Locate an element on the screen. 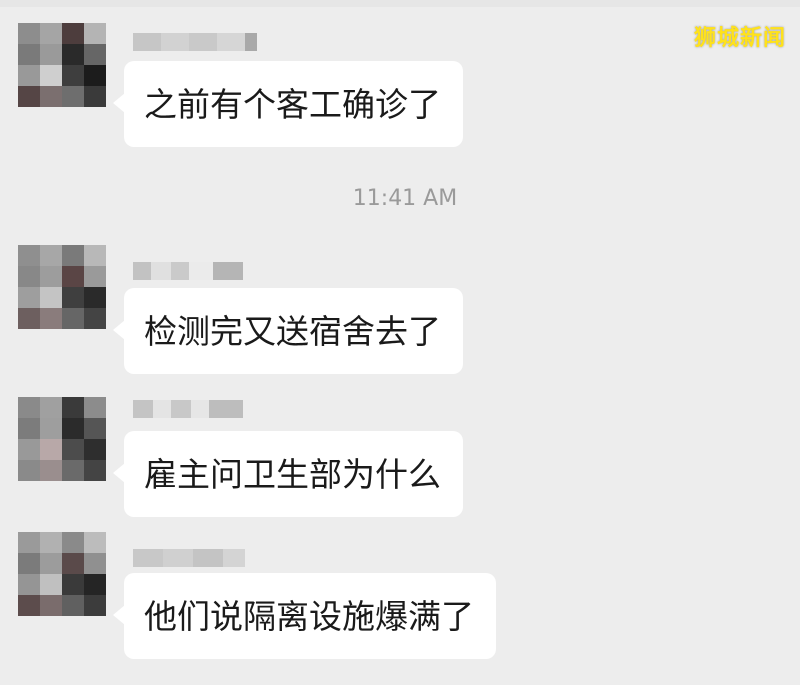 The height and width of the screenshot is (685, 800). message-text: 检测完又送宿舍去了 is located at coordinates (292, 331).